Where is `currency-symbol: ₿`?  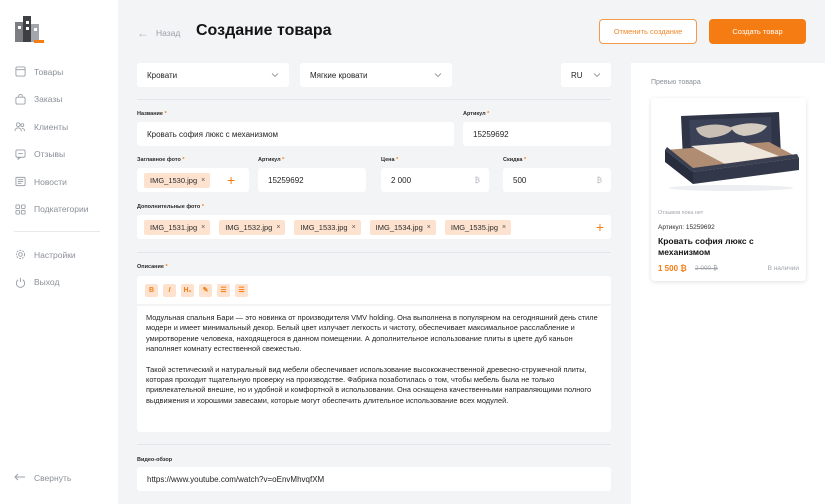
currency-symbol: ₿ is located at coordinates (477, 180).